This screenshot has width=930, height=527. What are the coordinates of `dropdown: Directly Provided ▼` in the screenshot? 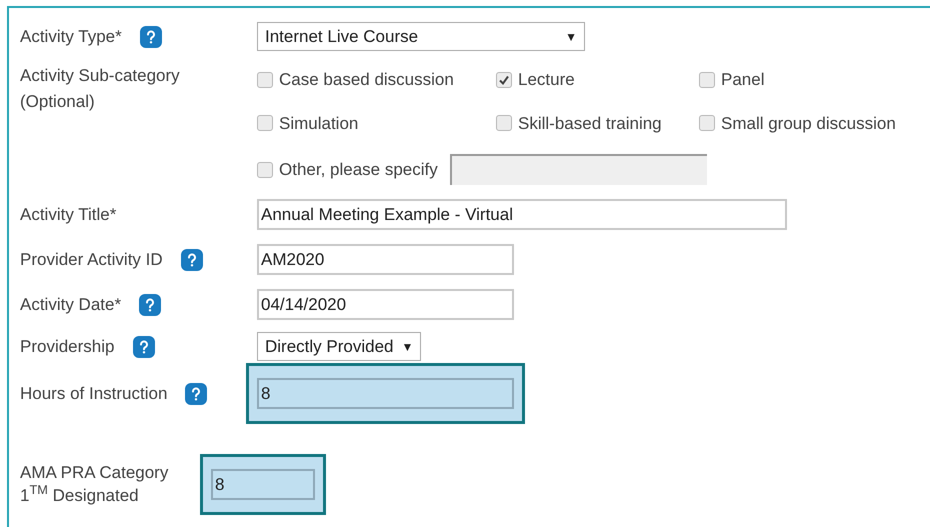 It's located at (339, 346).